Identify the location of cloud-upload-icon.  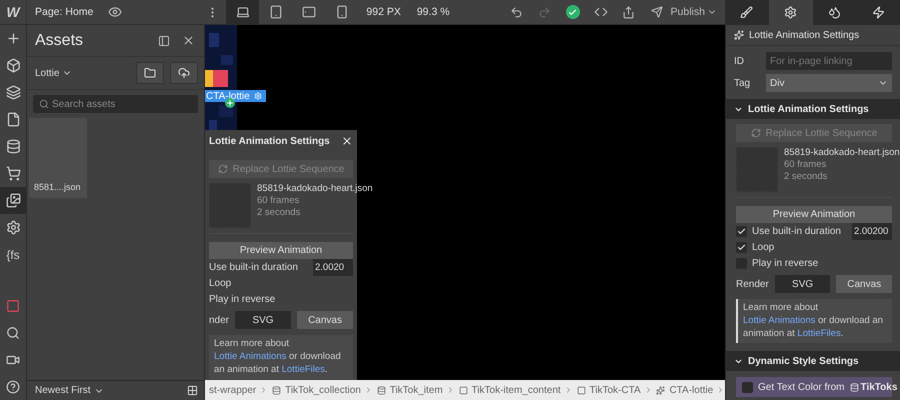
(184, 73).